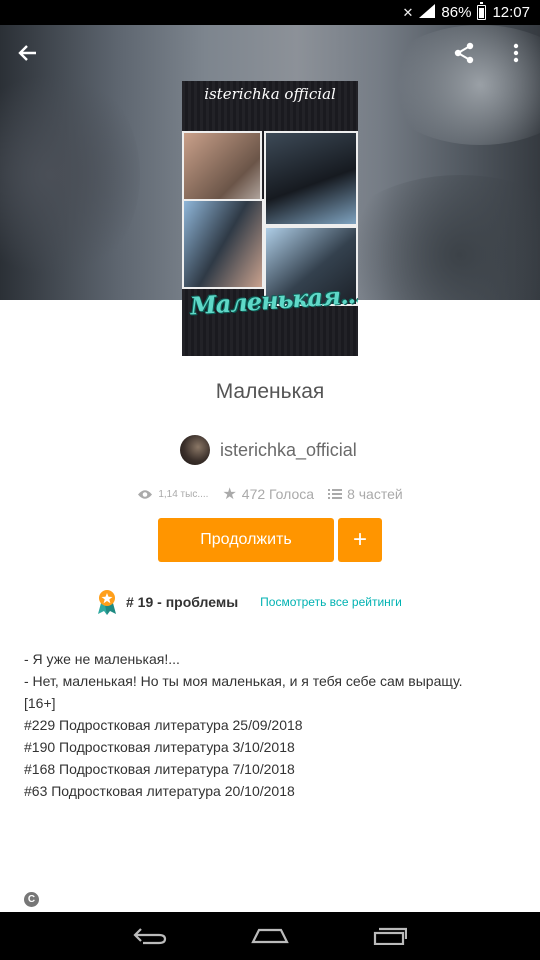 This screenshot has height=960, width=540. Describe the element at coordinates (270, 94) in the screenshot. I see `cover-author-text: isterichka official` at that location.